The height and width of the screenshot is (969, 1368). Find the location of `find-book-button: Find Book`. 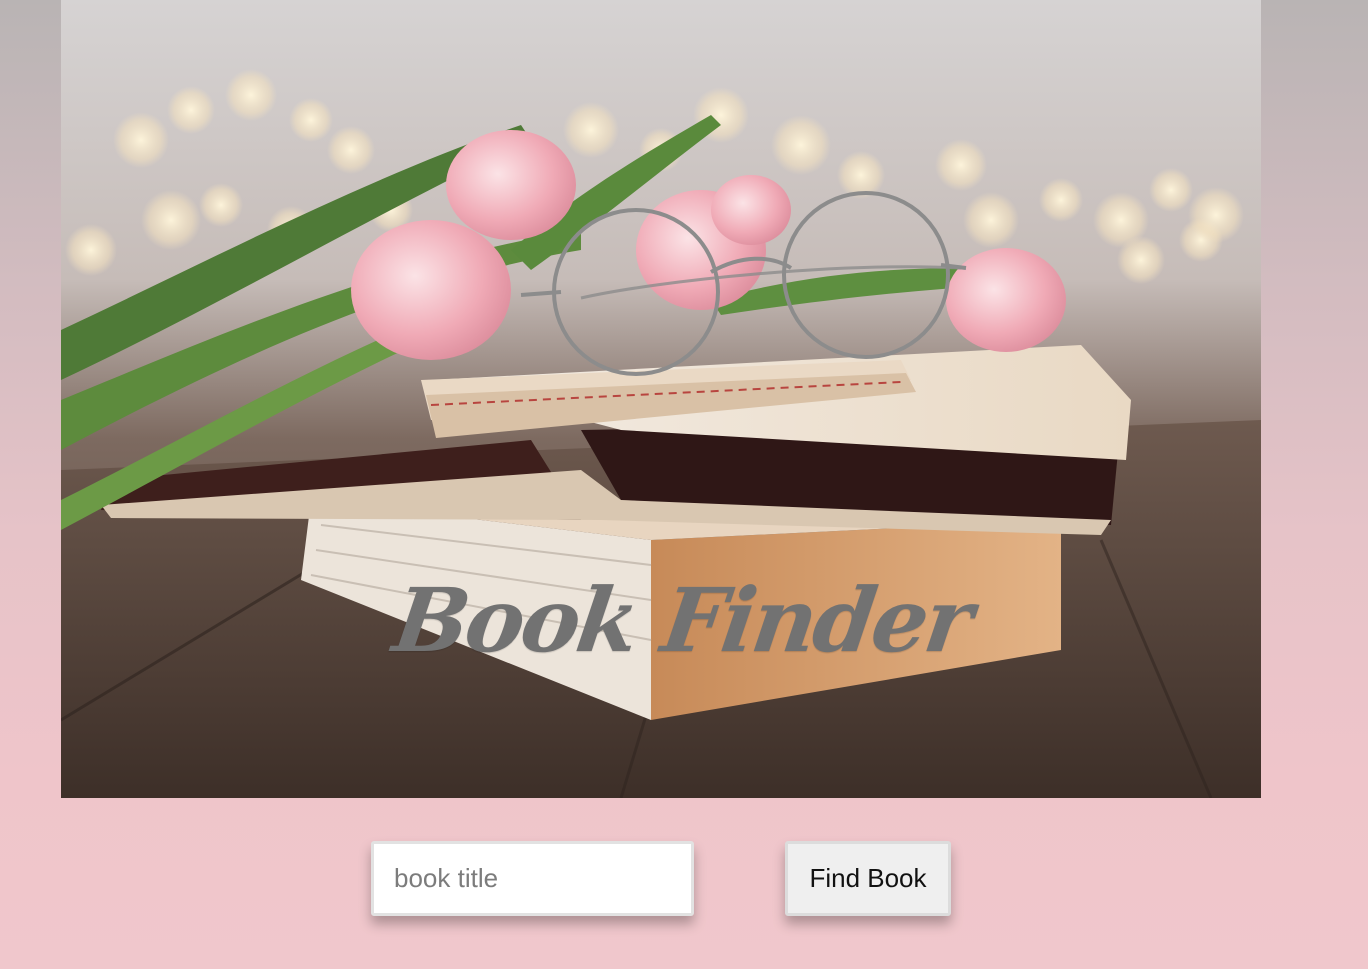

find-book-button: Find Book is located at coordinates (868, 878).